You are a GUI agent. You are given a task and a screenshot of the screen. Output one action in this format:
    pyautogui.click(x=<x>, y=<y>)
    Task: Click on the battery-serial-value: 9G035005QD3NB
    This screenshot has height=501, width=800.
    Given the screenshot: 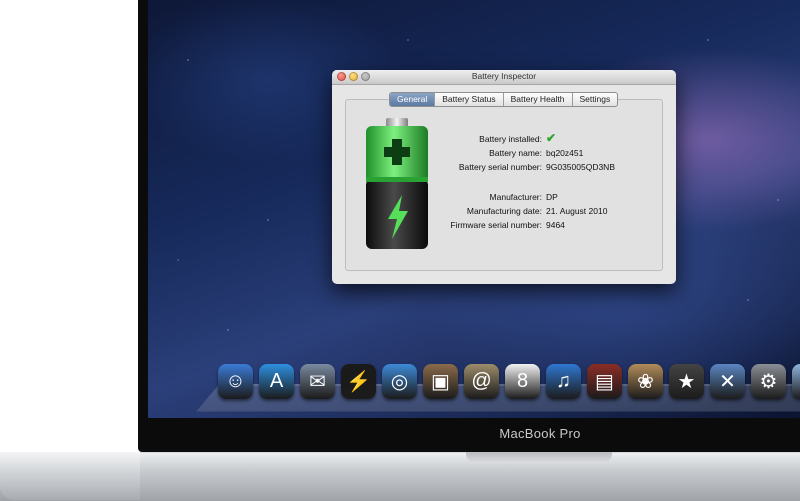 What is the action you would take?
    pyautogui.click(x=580, y=167)
    